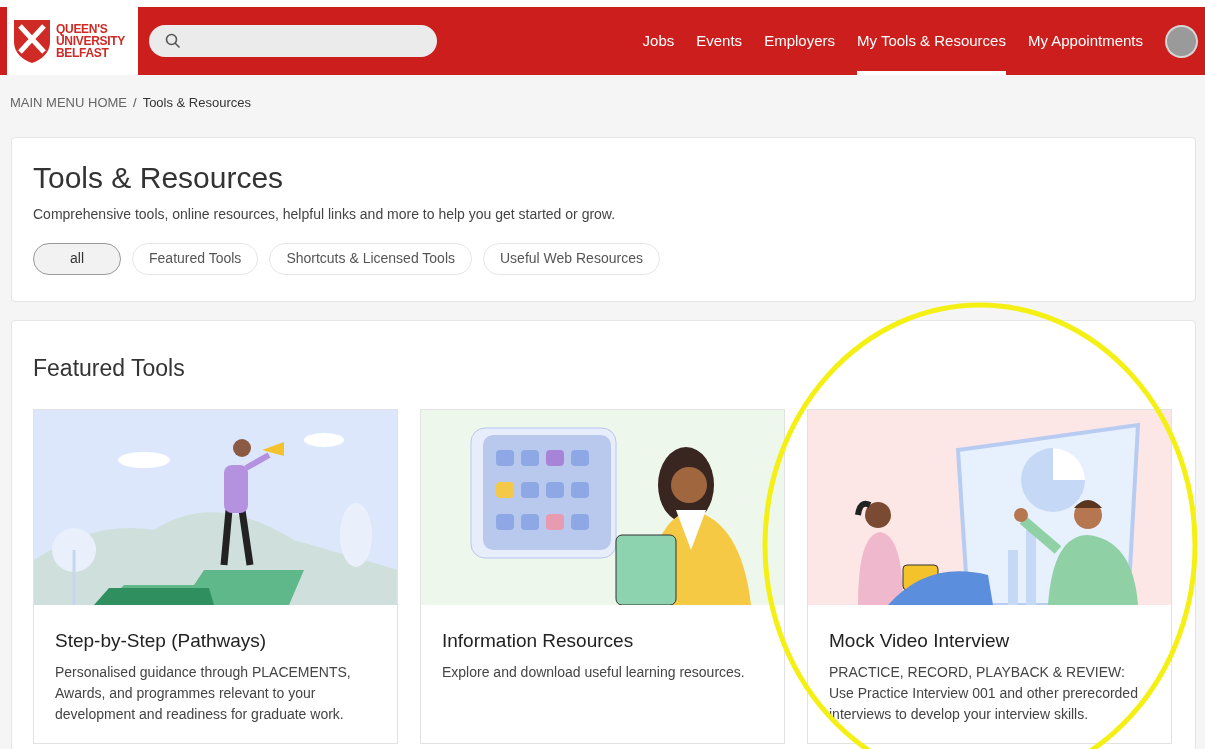  What do you see at coordinates (989, 576) in the screenshot?
I see `tool-card: Mock Video Interview PRACTICE, RECORD, PLAYBACK & REVIEW: Use Practice Interview 001 and other prerecorded interviews to develop your interview skills.` at bounding box center [989, 576].